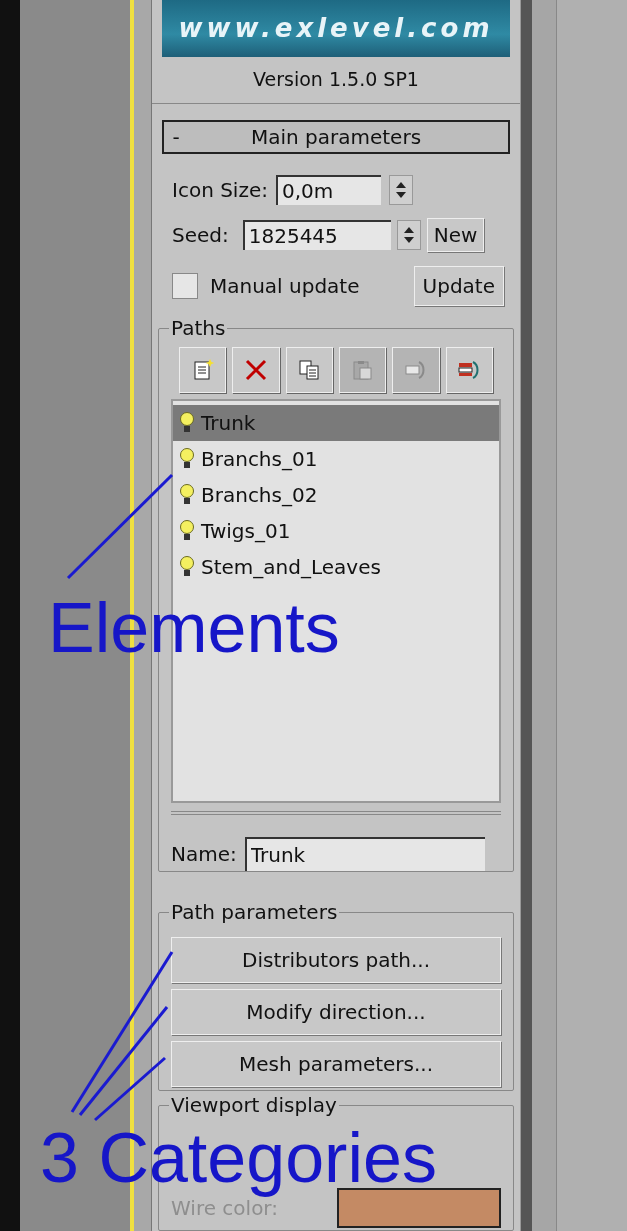 The image size is (627, 1231). What do you see at coordinates (336, 494) in the screenshot?
I see `path-list-item: Branchs_02` at bounding box center [336, 494].